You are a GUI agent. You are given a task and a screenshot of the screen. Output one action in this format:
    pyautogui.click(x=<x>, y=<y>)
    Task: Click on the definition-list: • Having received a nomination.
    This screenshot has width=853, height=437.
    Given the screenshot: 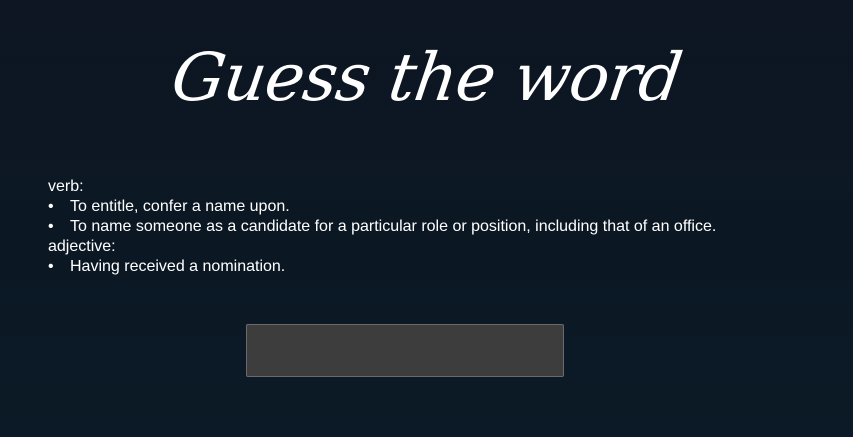 What is the action you would take?
    pyautogui.click(x=438, y=267)
    